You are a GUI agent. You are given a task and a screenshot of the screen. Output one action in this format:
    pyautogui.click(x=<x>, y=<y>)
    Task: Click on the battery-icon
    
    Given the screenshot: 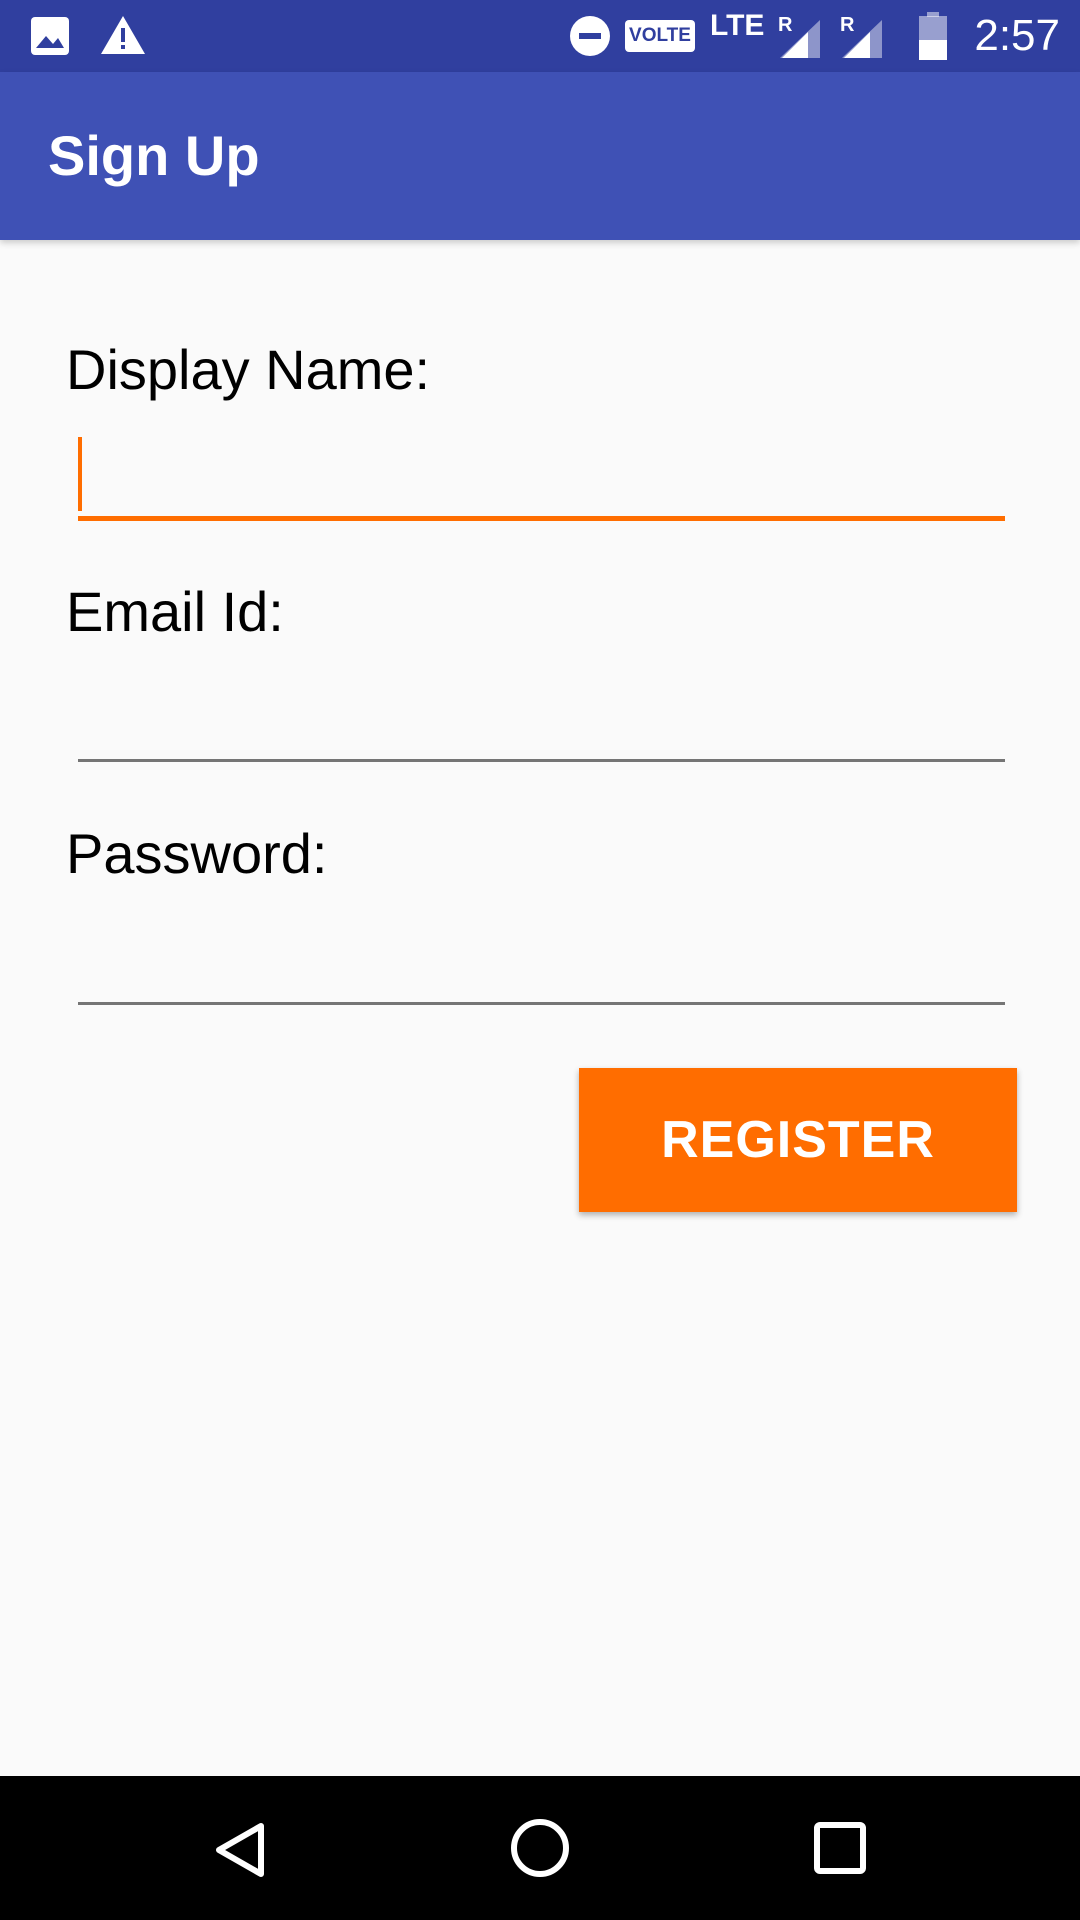 What is the action you would take?
    pyautogui.click(x=933, y=36)
    